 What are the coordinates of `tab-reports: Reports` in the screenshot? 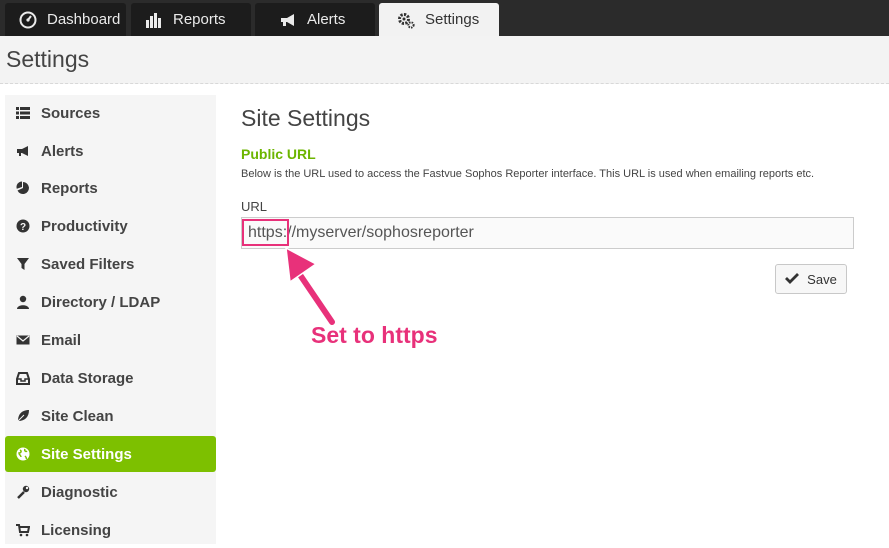 It's located at (191, 19).